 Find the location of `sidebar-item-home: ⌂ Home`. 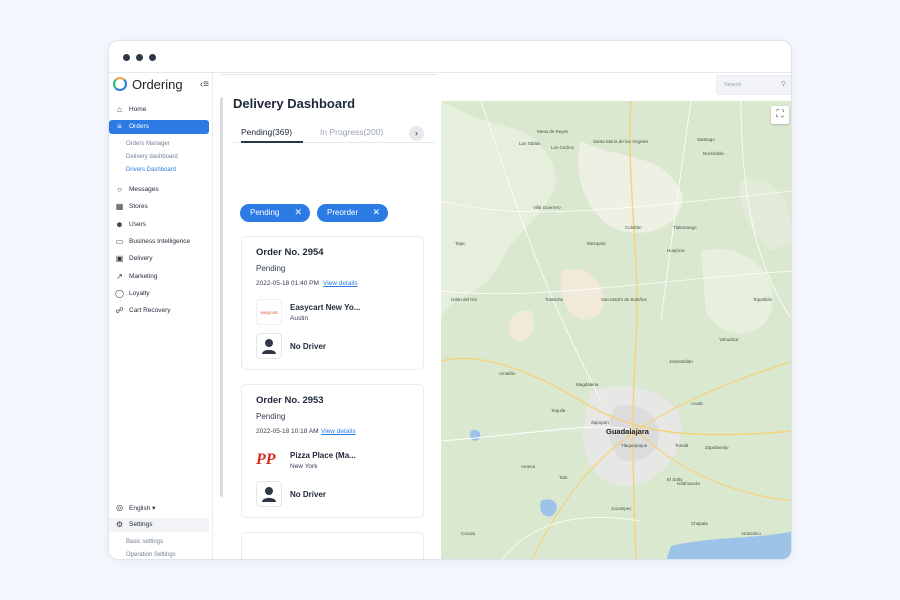

sidebar-item-home: ⌂ Home is located at coordinates (159, 110).